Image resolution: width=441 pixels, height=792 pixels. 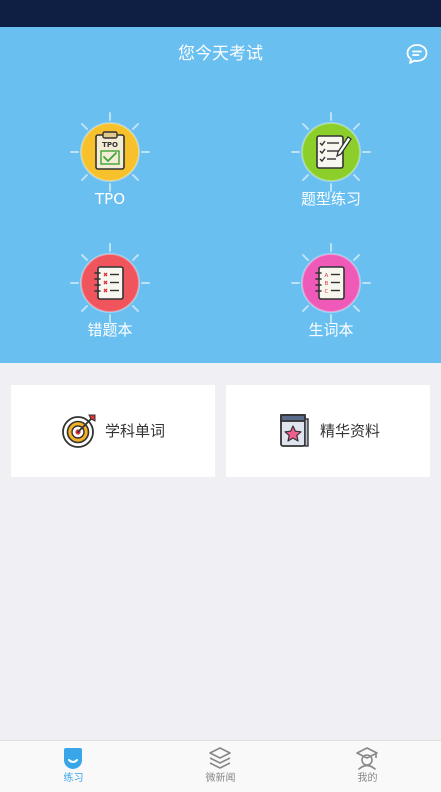 What do you see at coordinates (331, 330) in the screenshot?
I see `grid-item-label: 生词本` at bounding box center [331, 330].